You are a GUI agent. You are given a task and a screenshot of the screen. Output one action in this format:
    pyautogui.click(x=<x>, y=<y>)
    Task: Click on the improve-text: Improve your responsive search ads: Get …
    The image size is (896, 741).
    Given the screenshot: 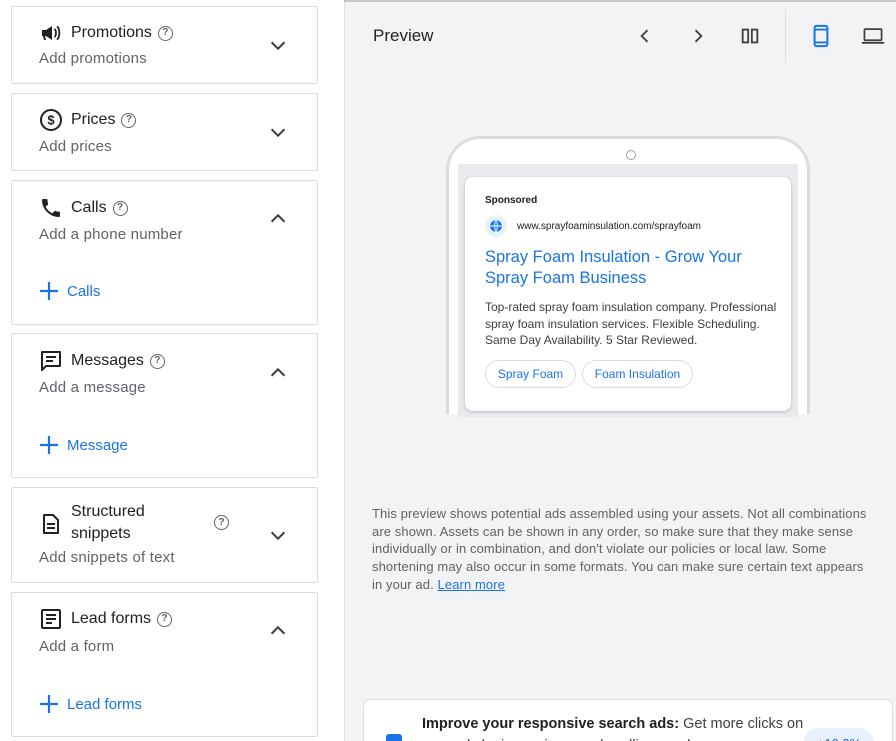 What is the action you would take?
    pyautogui.click(x=617, y=727)
    